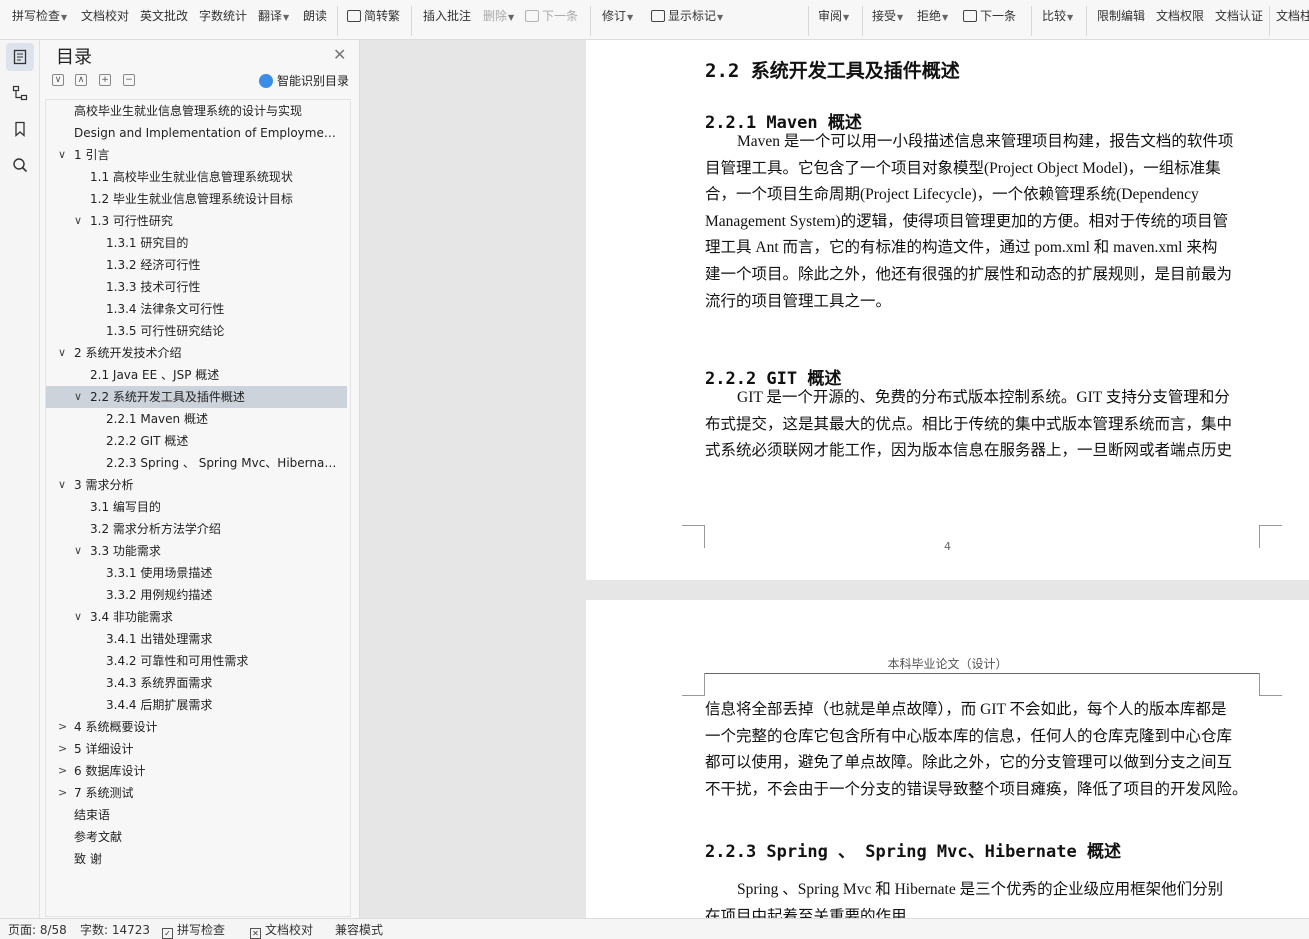 This screenshot has height=939, width=1309. What do you see at coordinates (129, 80) in the screenshot?
I see `remove-heading-icon: −` at bounding box center [129, 80].